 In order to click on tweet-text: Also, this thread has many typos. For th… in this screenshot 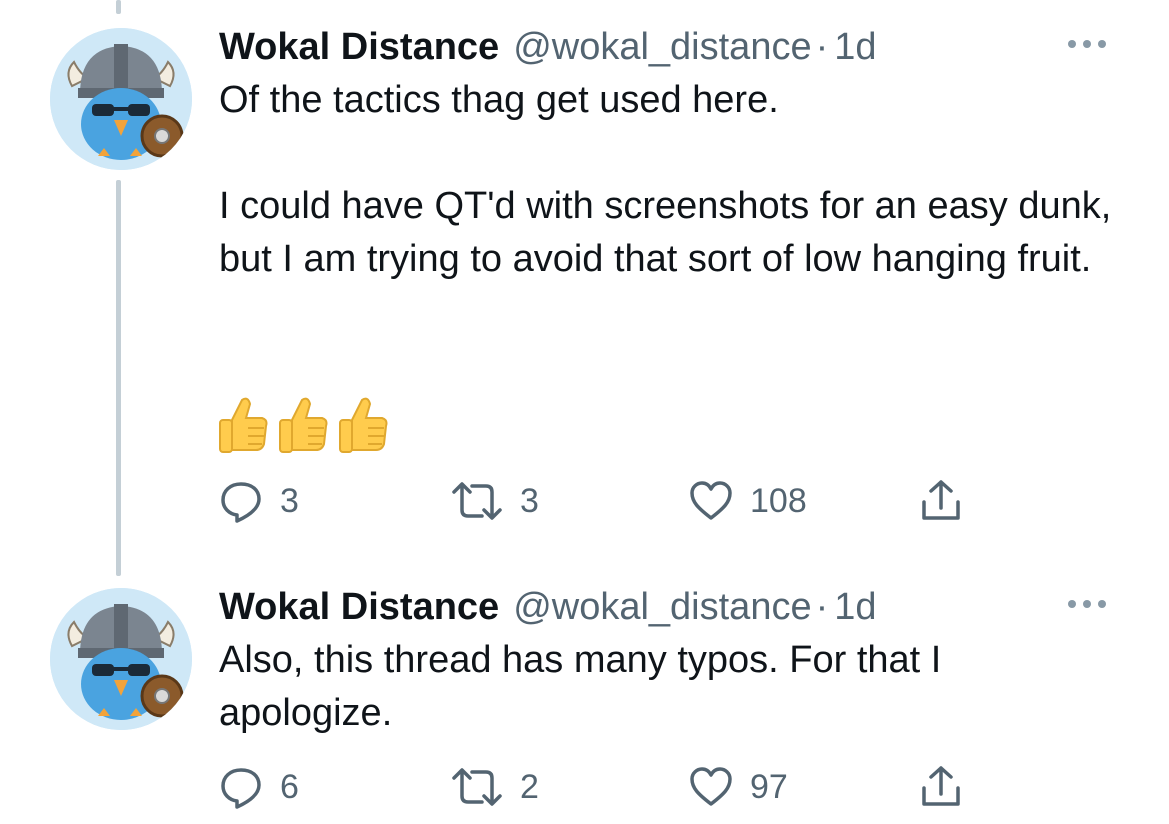, I will do `click(649, 687)`.